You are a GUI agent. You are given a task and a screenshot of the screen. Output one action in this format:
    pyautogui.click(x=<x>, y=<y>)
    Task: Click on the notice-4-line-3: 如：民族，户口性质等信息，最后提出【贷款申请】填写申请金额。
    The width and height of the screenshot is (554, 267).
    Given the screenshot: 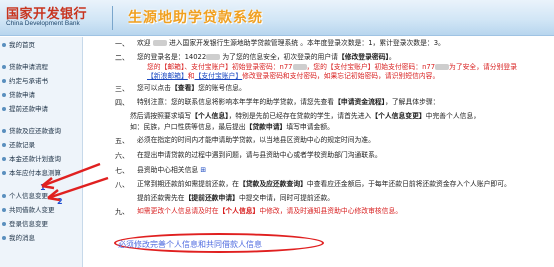 What is the action you would take?
    pyautogui.click(x=232, y=127)
    